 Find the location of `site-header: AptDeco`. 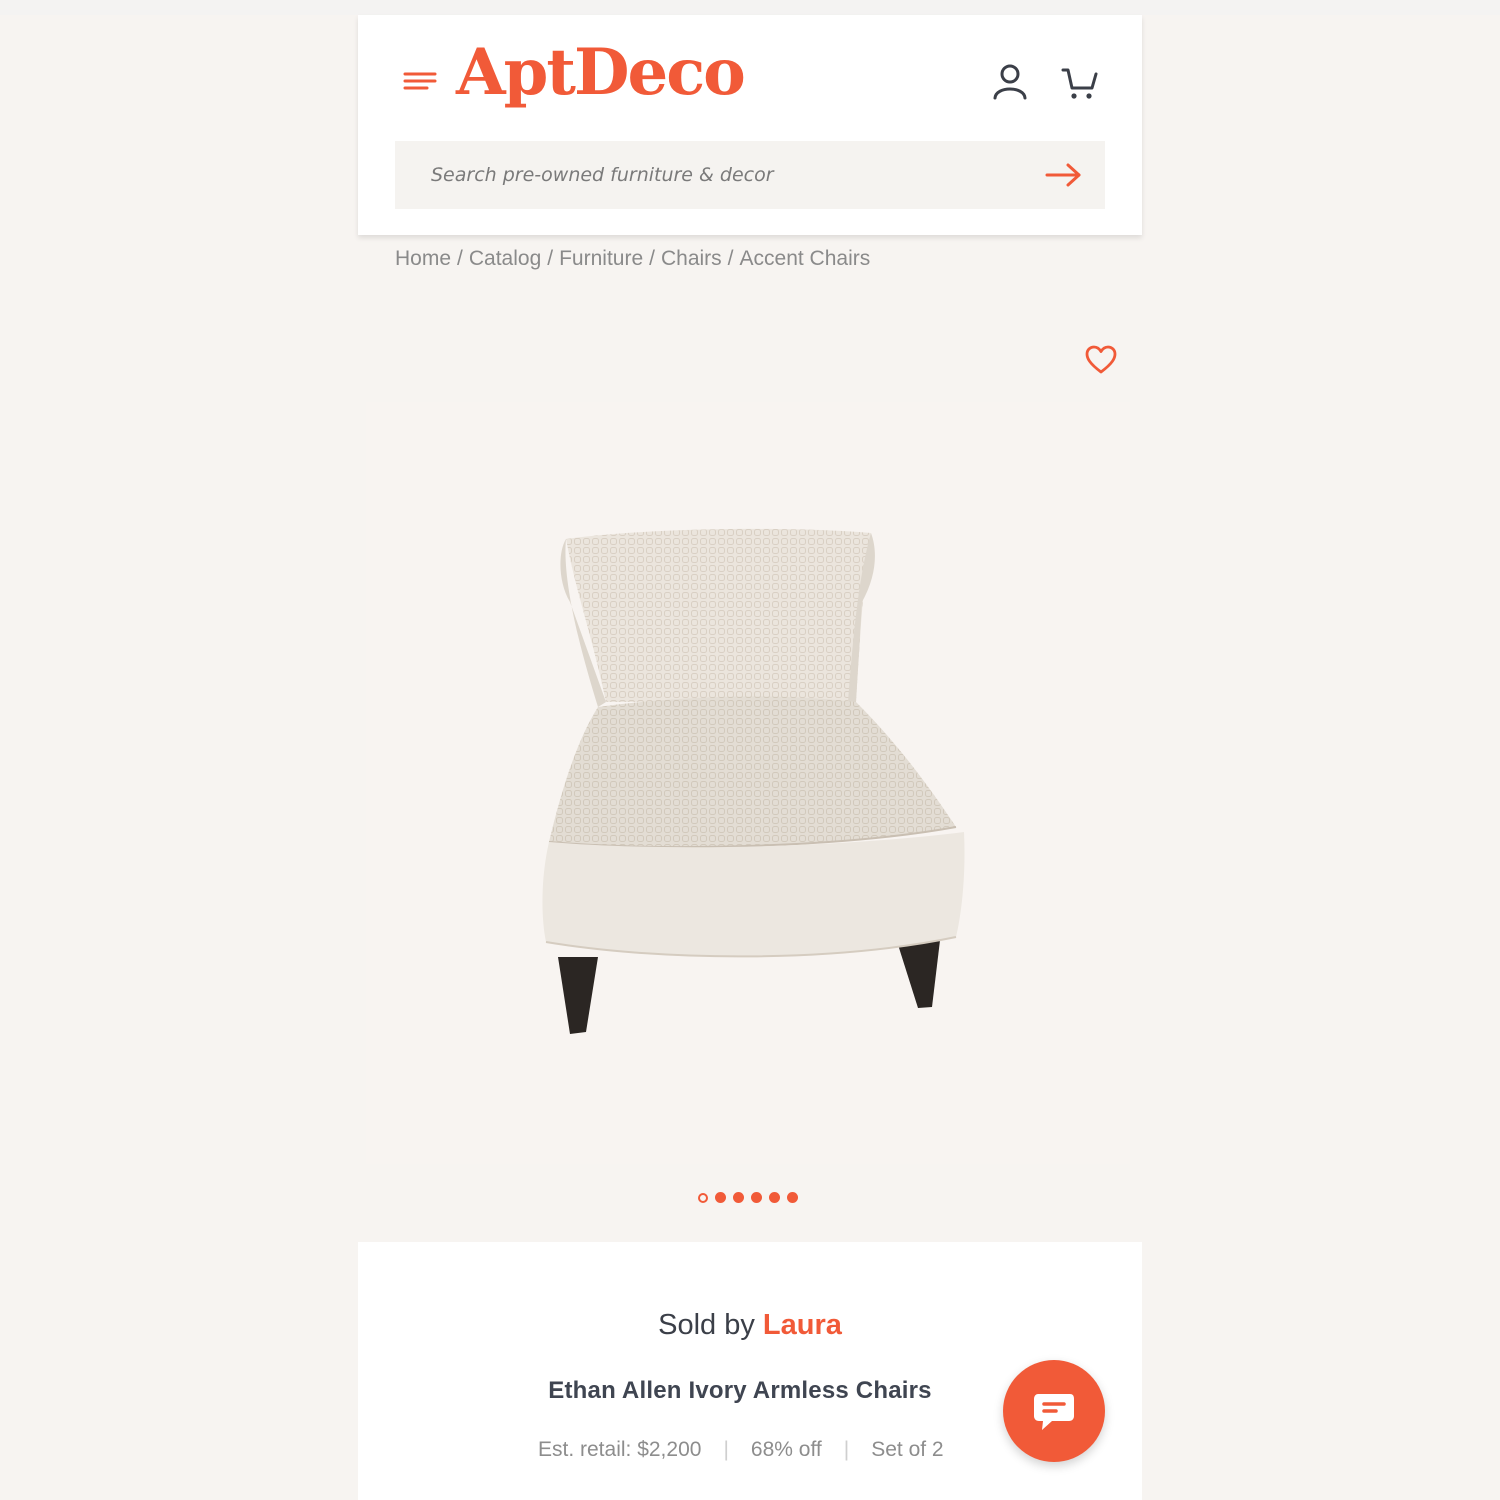

site-header: AptDeco is located at coordinates (750, 125).